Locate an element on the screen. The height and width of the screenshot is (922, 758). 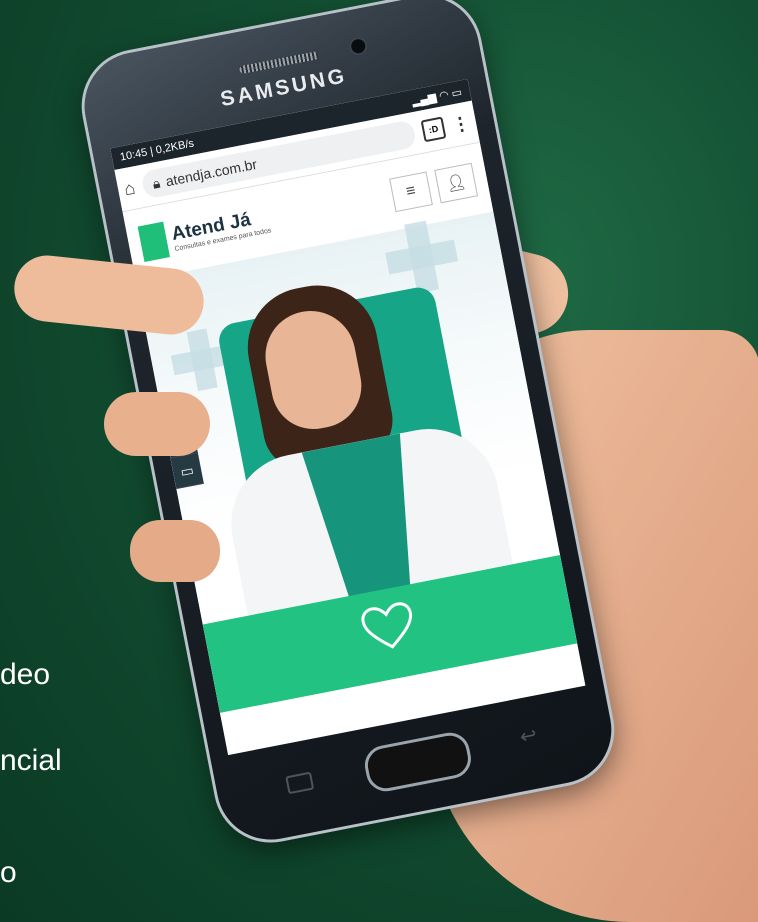
menu-hamburger-button: ≡ is located at coordinates (411, 192).